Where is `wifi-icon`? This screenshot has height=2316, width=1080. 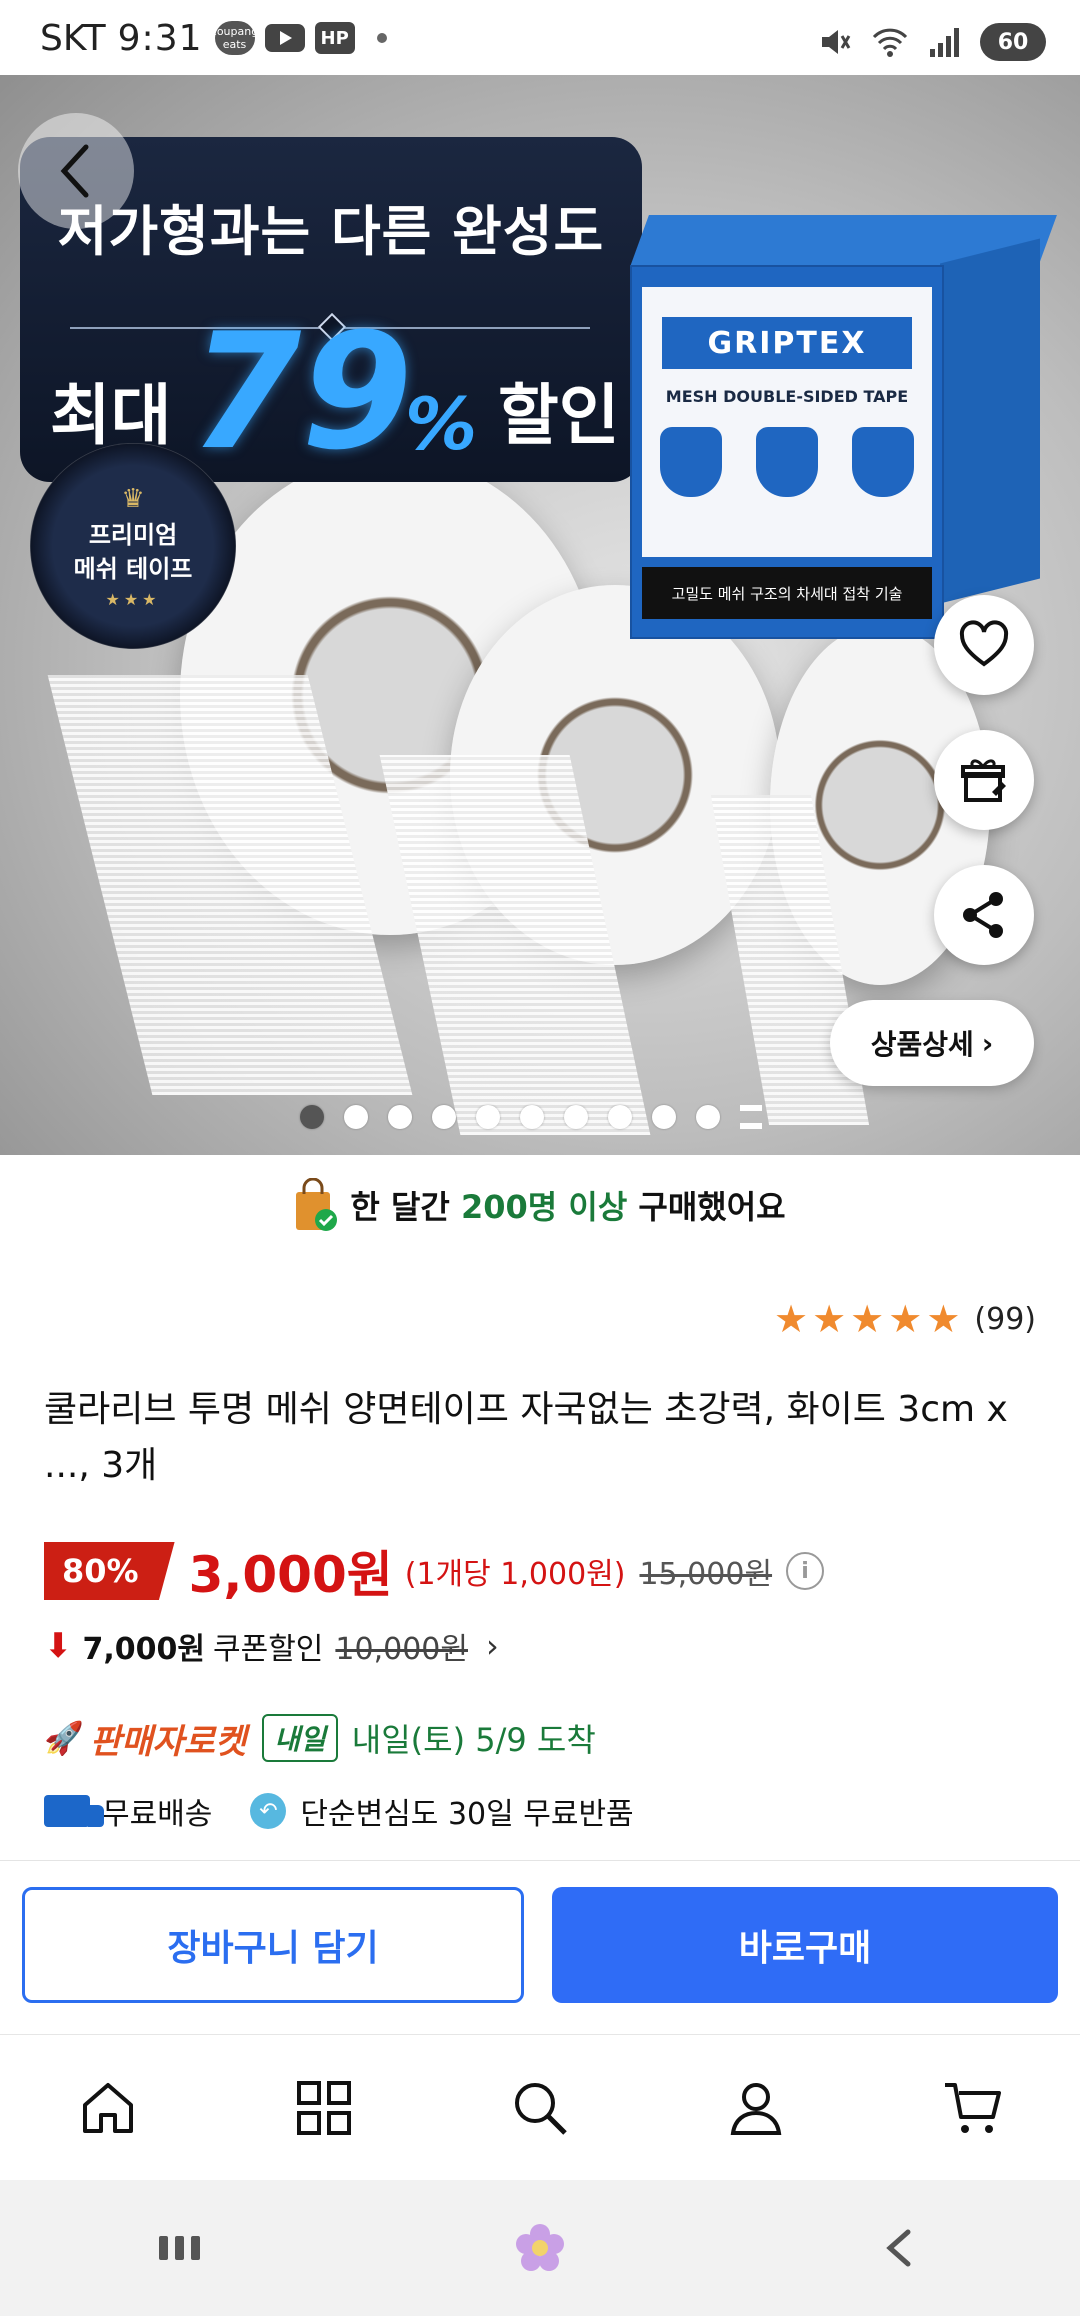
wifi-icon is located at coordinates (890, 42).